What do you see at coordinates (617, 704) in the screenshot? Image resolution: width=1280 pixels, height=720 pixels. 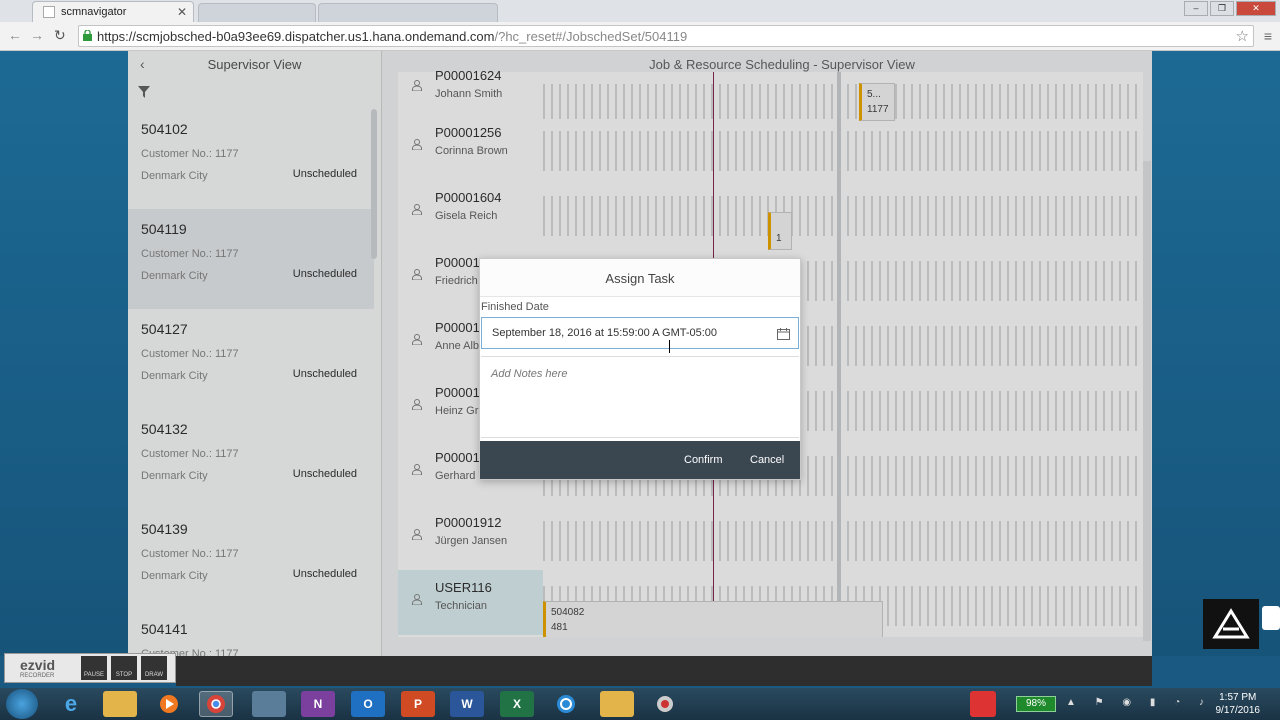 I see `folder-icon` at bounding box center [617, 704].